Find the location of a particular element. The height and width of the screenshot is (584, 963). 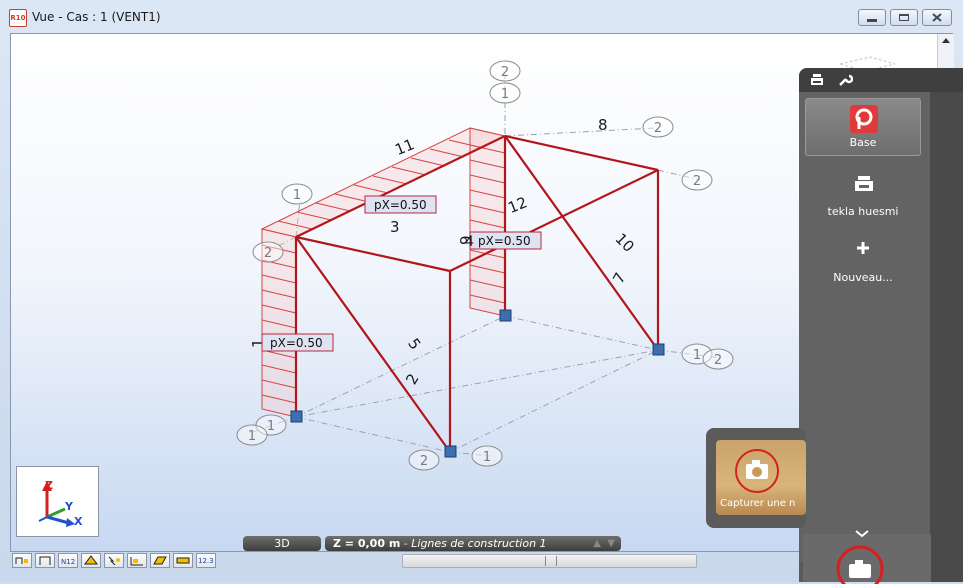

axis-z-label: Z is located at coordinates (49, 485).